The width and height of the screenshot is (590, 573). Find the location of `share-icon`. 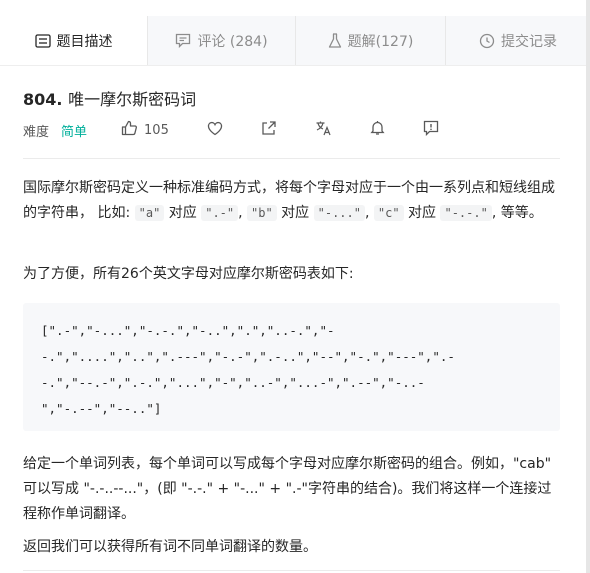

share-icon is located at coordinates (269, 130).